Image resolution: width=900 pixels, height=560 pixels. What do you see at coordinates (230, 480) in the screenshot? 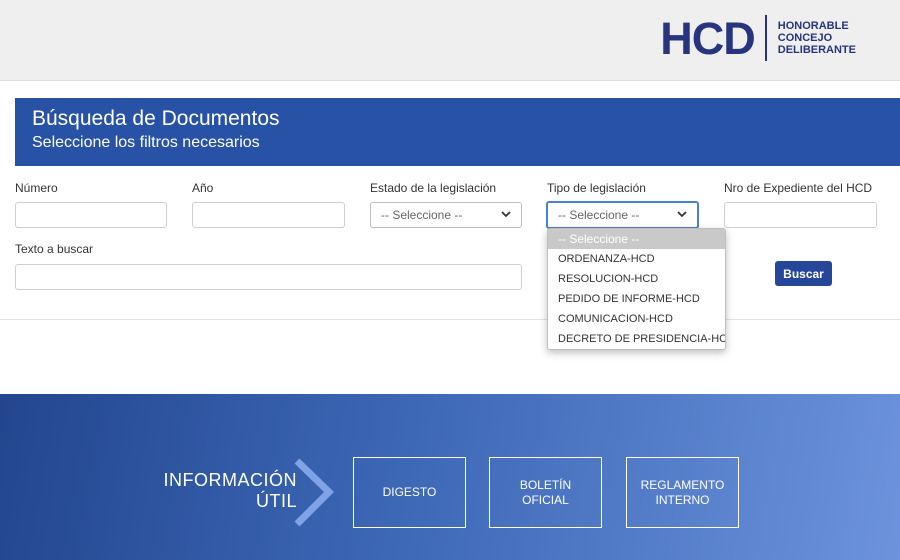
I see `info-title-line-1: INFORMACIÓN` at bounding box center [230, 480].